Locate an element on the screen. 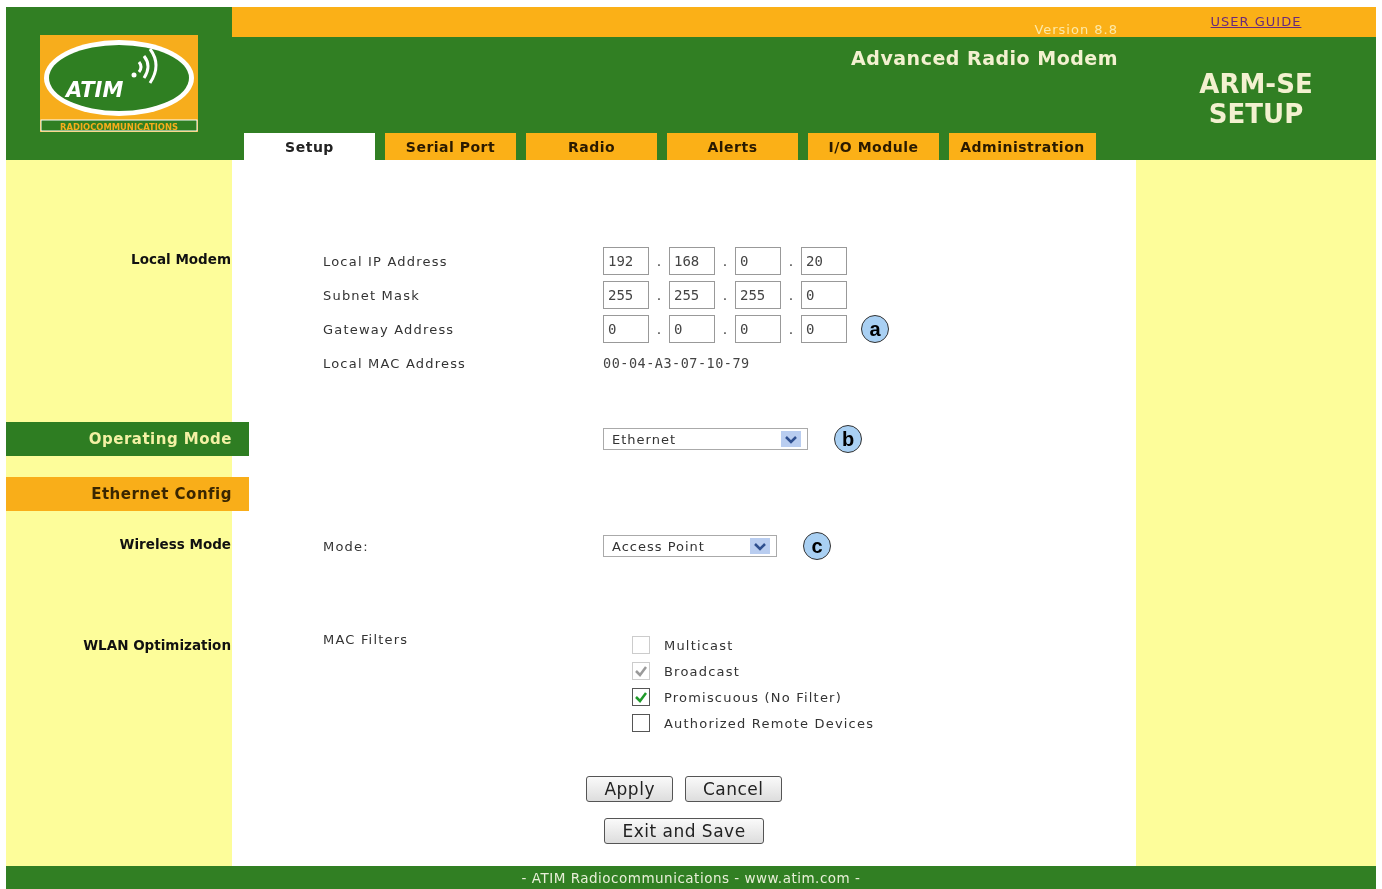  logo-text: ATIM is located at coordinates (95, 90).